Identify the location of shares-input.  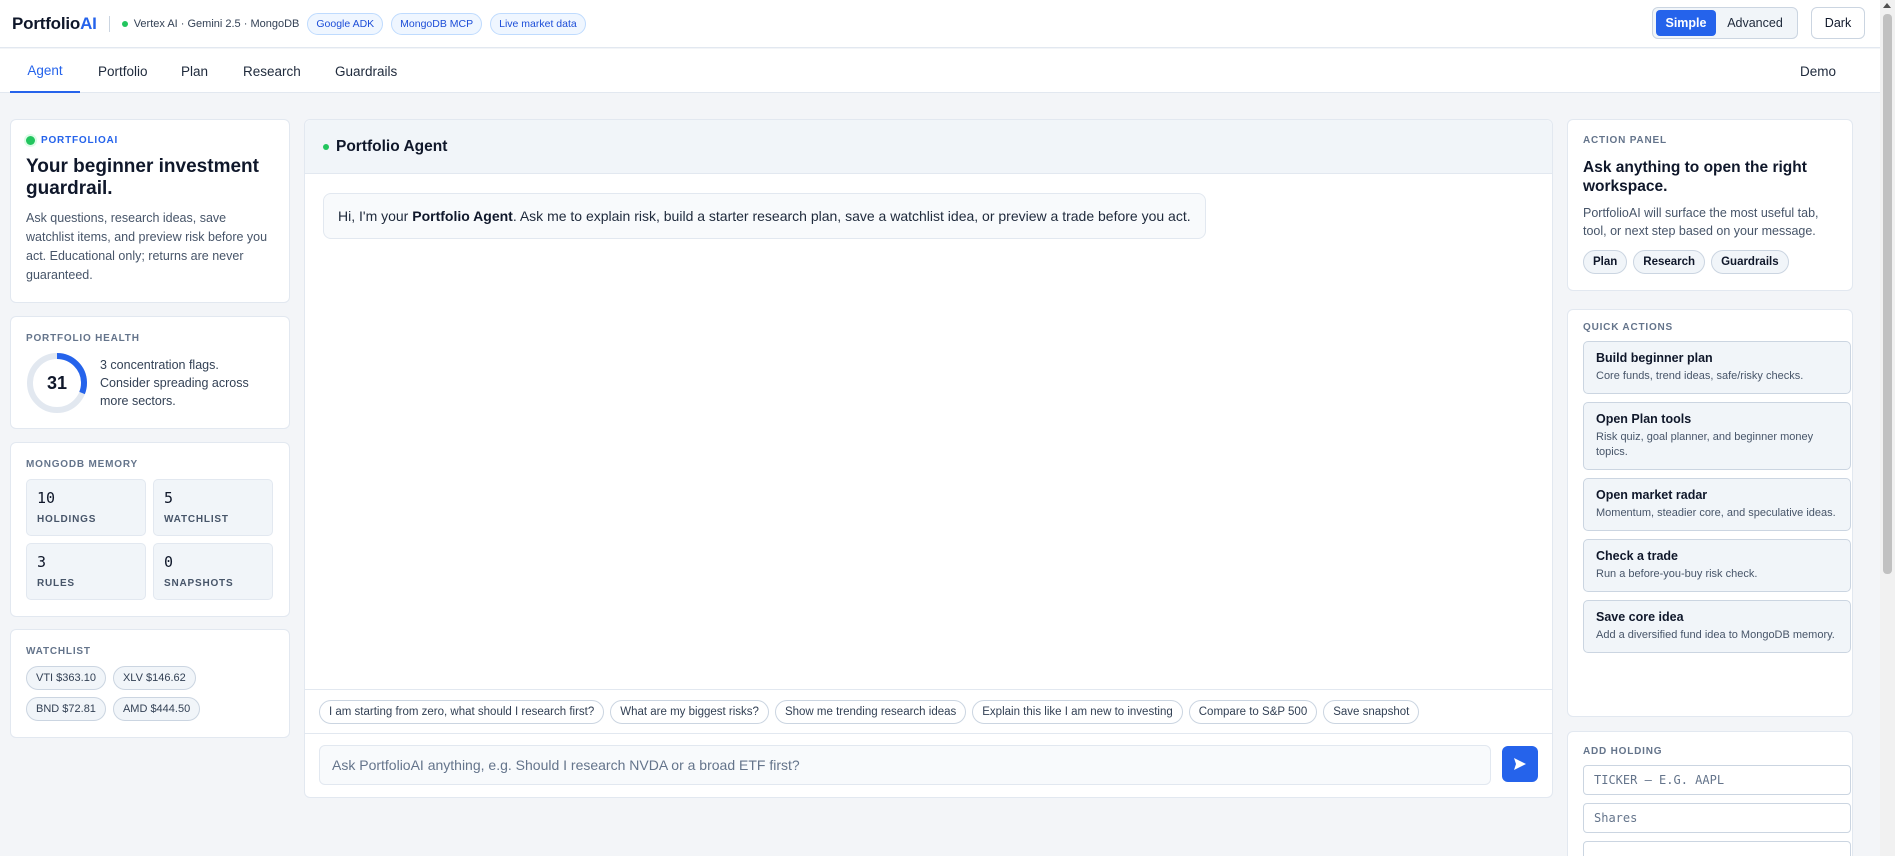
(1717, 818).